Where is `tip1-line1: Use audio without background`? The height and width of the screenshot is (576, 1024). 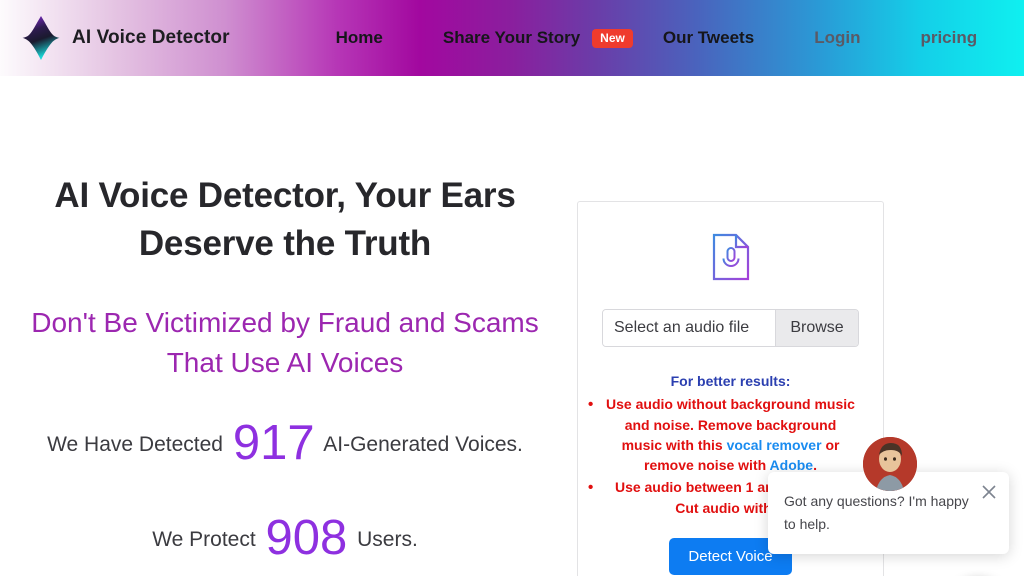
tip1-line1: Use audio without background is located at coordinates (708, 404).